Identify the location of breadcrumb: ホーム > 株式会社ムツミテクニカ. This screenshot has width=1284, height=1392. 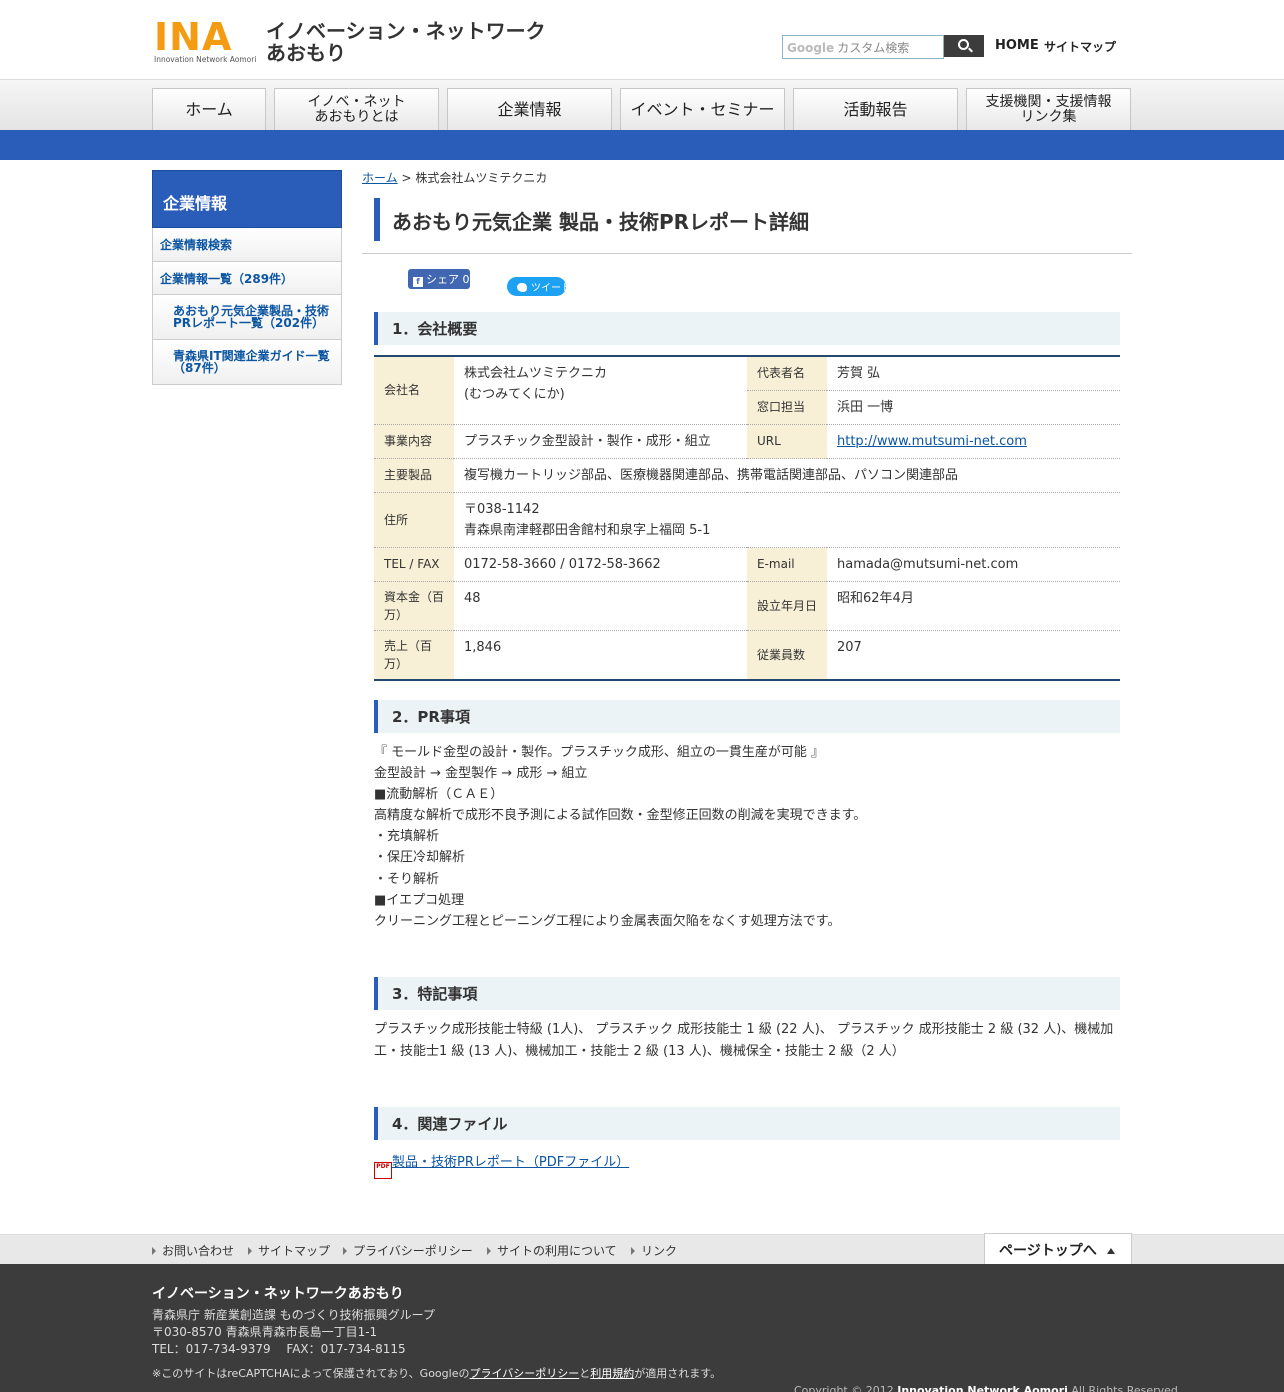
(454, 177).